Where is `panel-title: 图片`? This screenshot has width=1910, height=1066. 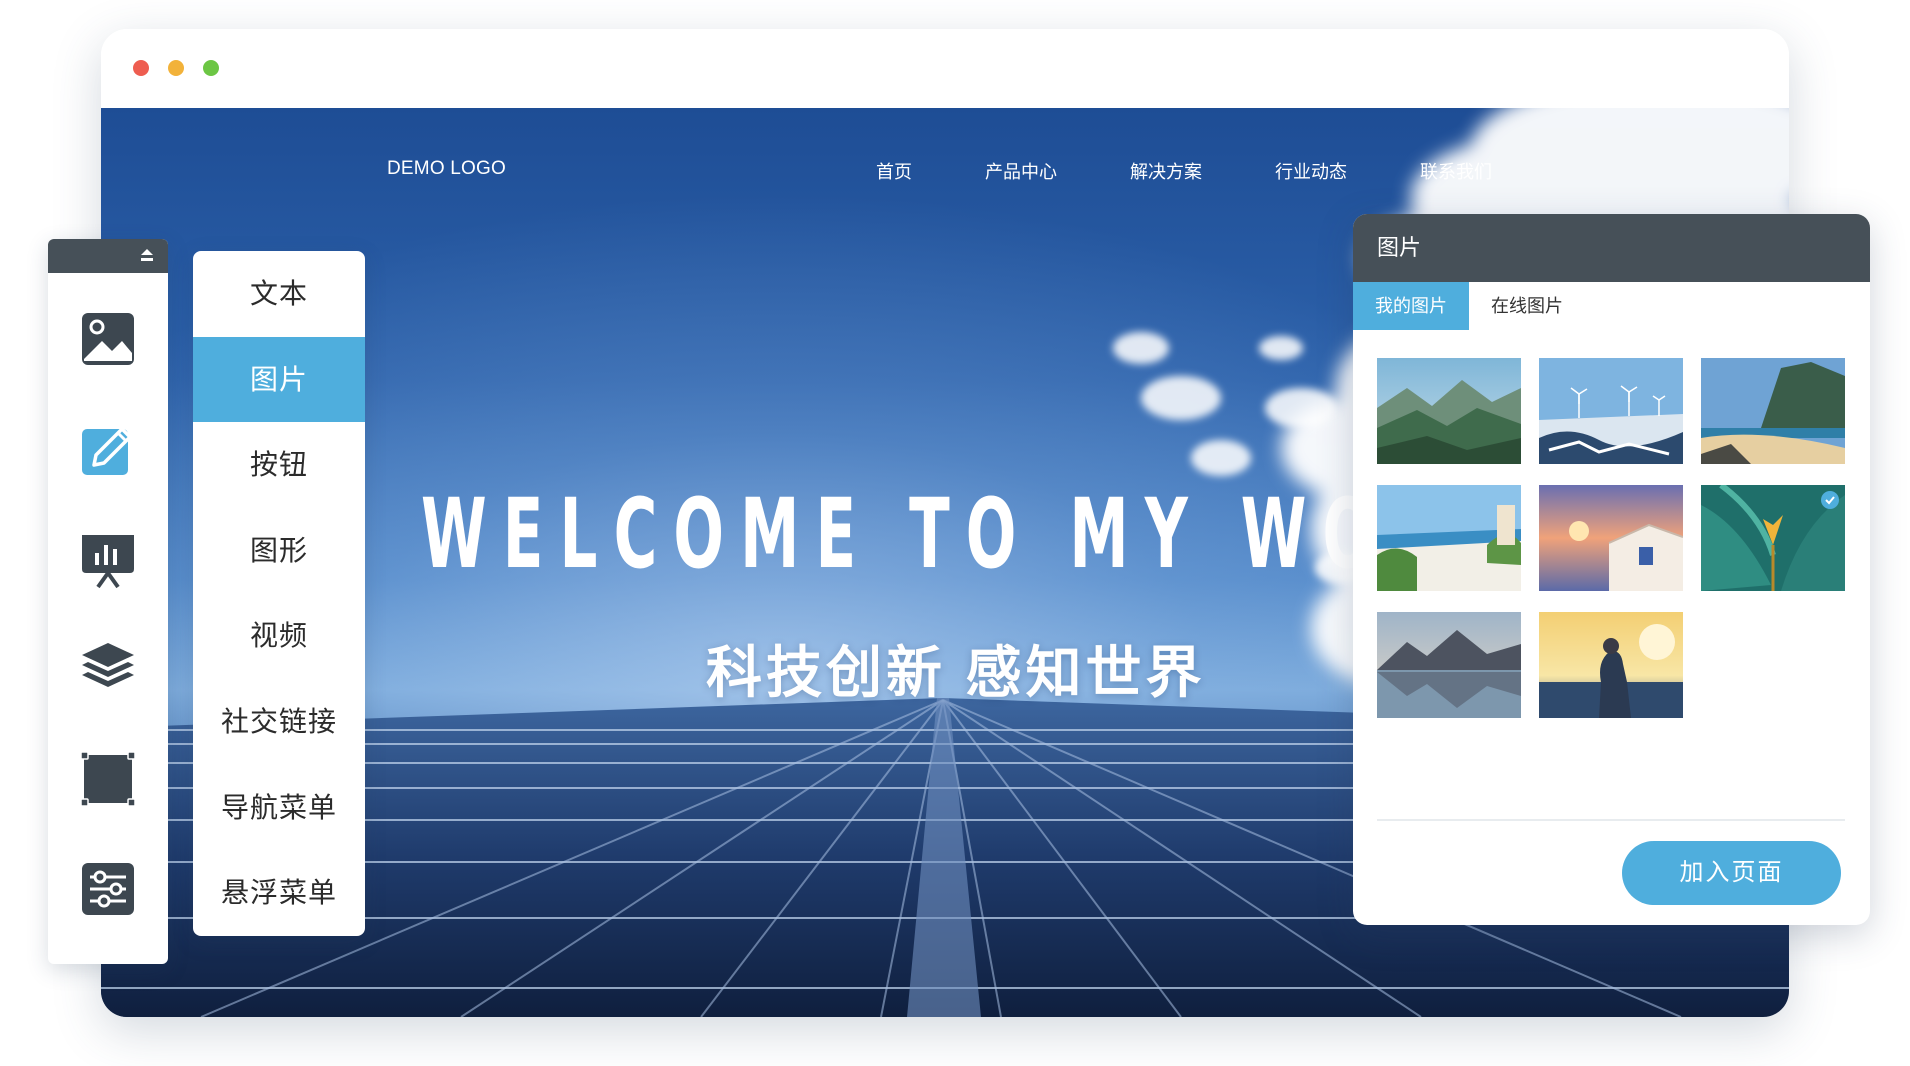
panel-title: 图片 is located at coordinates (1611, 248).